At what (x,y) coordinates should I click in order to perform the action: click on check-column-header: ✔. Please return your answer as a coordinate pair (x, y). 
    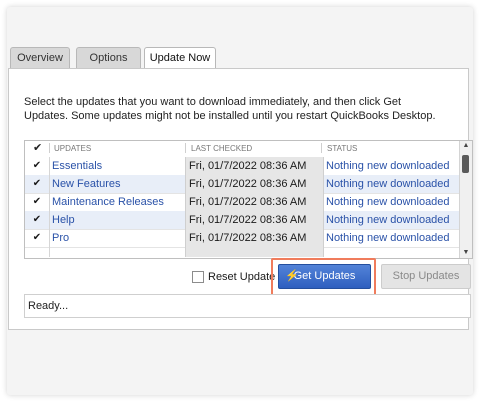
    Looking at the image, I should click on (37, 147).